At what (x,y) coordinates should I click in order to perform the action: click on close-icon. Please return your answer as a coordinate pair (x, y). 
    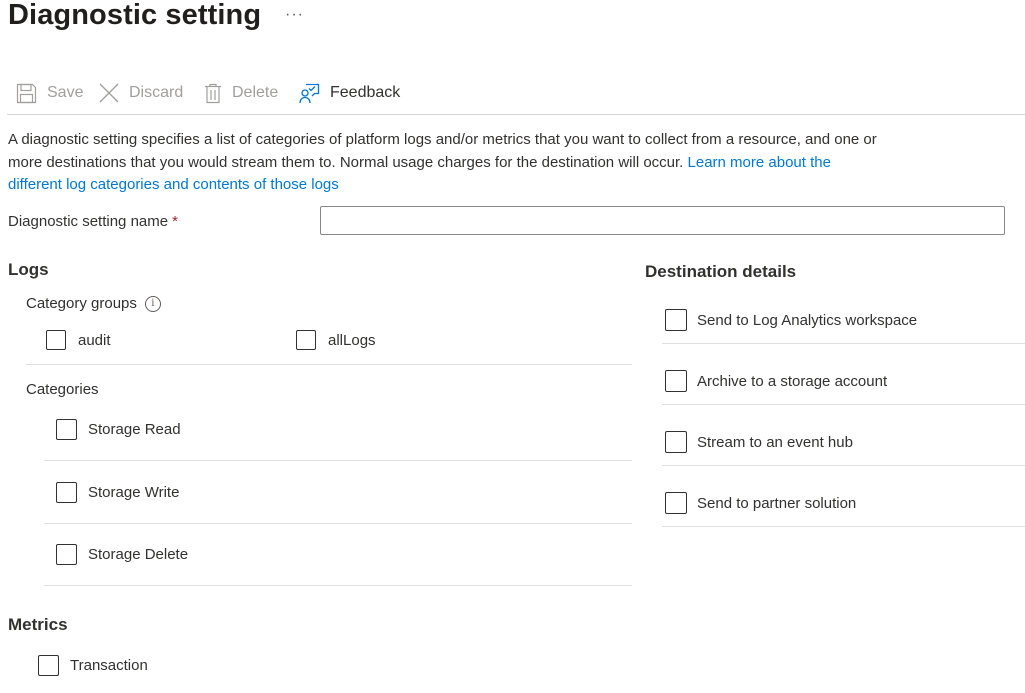
    Looking at the image, I should click on (109, 93).